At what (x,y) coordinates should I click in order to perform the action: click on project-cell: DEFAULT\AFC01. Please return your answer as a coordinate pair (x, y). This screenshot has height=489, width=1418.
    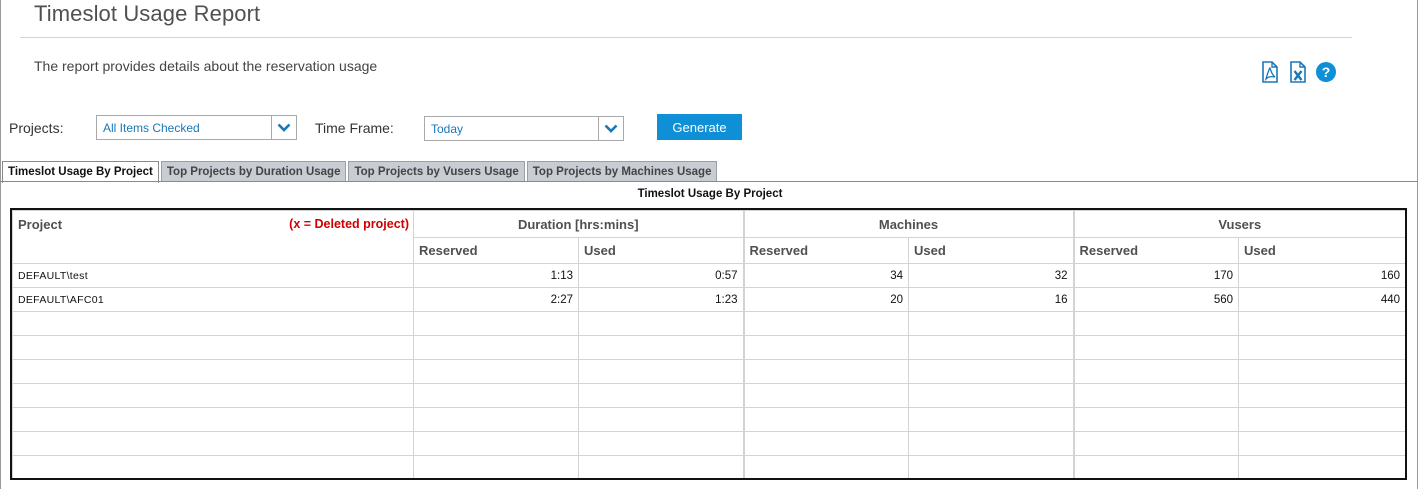
    Looking at the image, I should click on (213, 299).